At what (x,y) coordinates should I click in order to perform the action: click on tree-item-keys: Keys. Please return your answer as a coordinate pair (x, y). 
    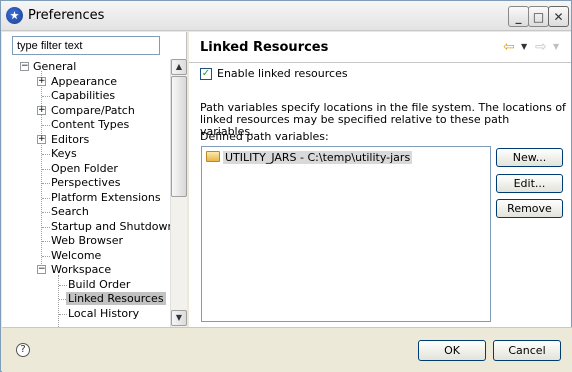
    Looking at the image, I should click on (64, 153).